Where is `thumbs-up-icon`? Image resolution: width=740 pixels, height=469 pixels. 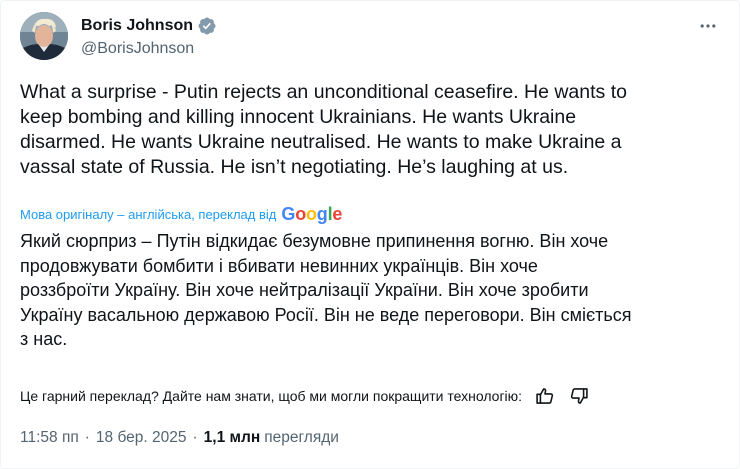 thumbs-up-icon is located at coordinates (545, 396).